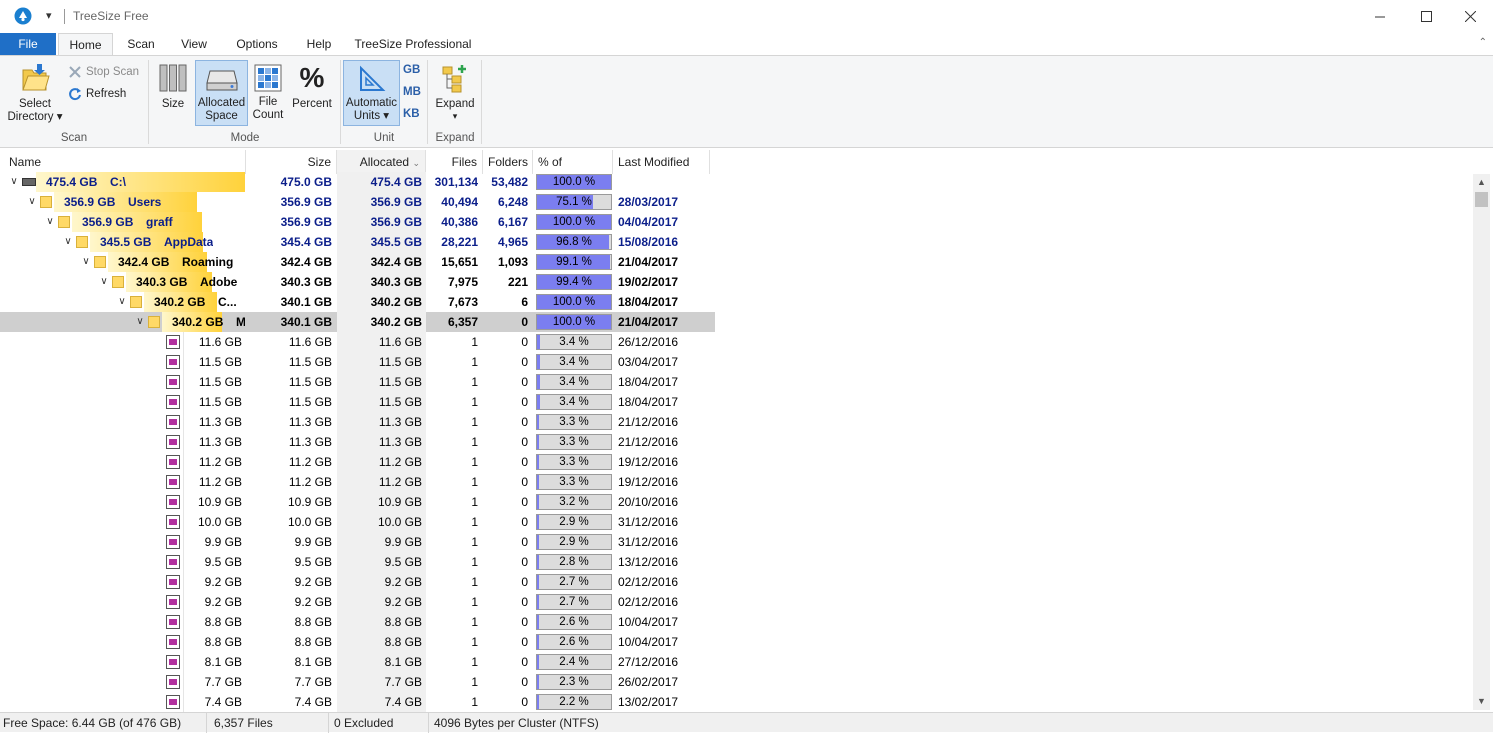 This screenshot has width=1493, height=733. Describe the element at coordinates (220, 482) in the screenshot. I see `file-size-label: 11.2 GB` at that location.